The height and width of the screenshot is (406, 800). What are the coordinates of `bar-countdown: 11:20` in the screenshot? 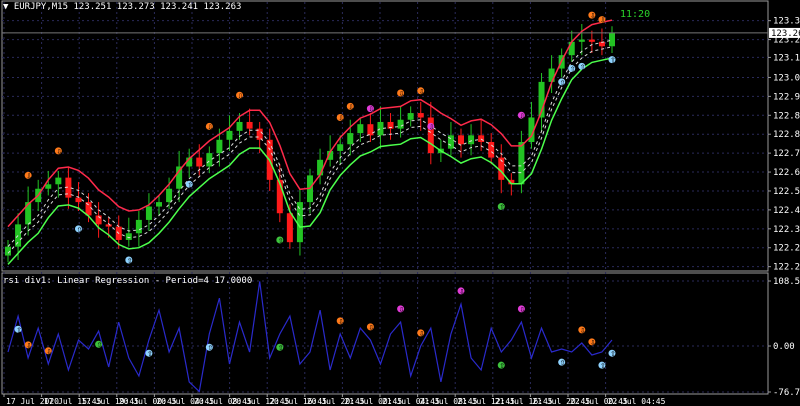 It's located at (635, 14).